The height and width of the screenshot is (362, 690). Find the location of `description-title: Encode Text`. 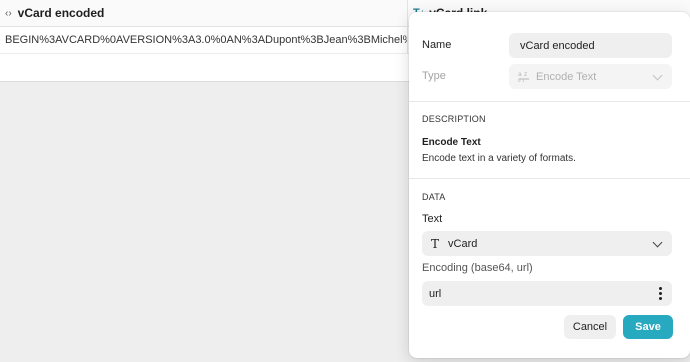

description-title: Encode Text is located at coordinates (451, 142).